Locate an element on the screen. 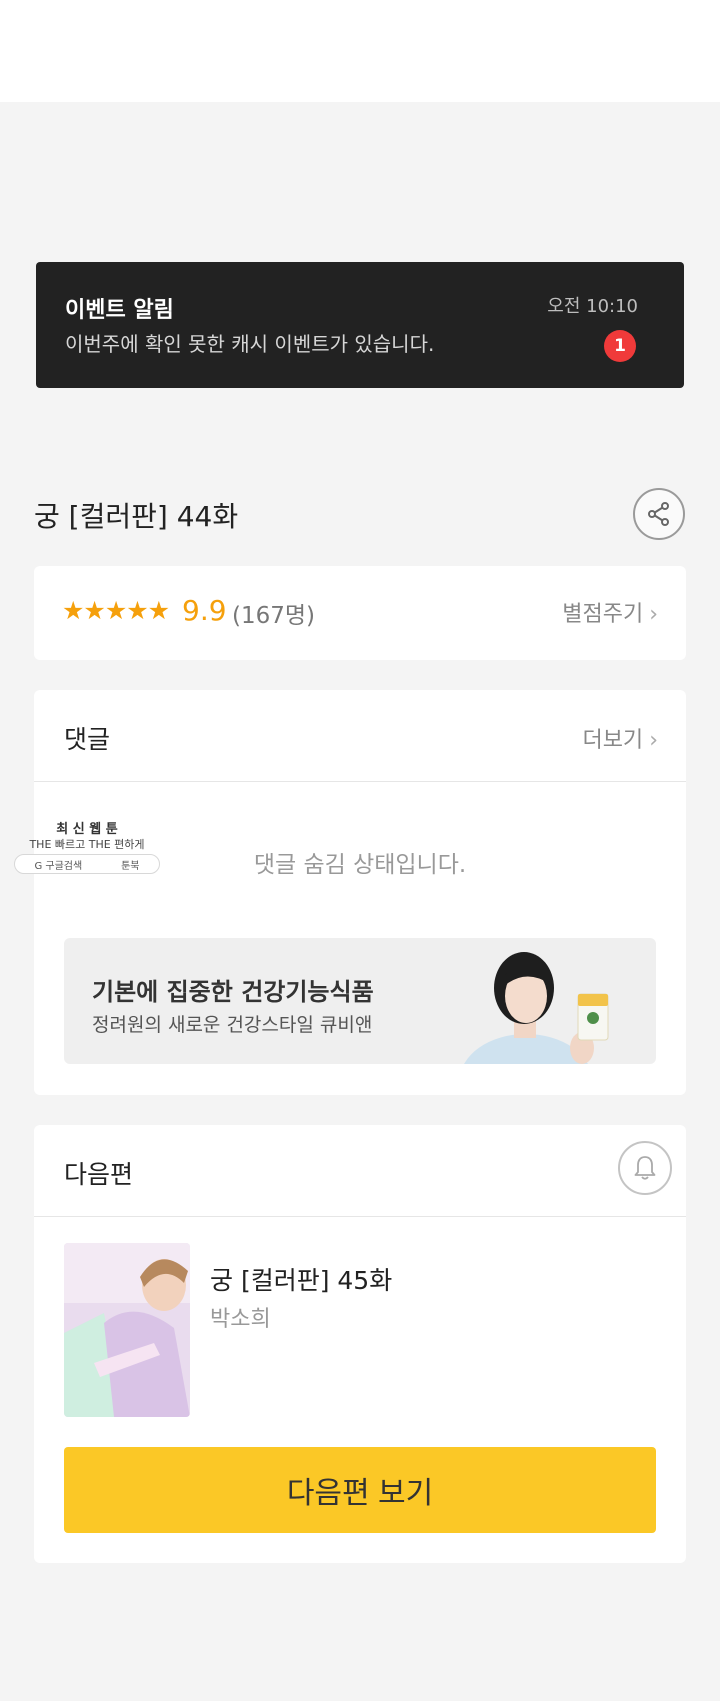 Image resolution: width=720 pixels, height=1701 pixels. bell-icon is located at coordinates (645, 1168).